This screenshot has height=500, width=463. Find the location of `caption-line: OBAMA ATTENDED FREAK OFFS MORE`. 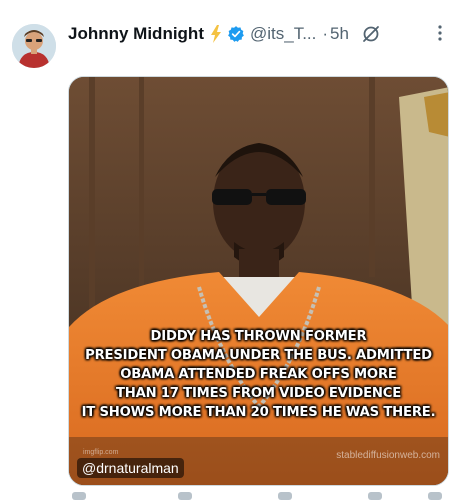

caption-line: OBAMA ATTENDED FREAK OFFS MORE is located at coordinates (258, 374).